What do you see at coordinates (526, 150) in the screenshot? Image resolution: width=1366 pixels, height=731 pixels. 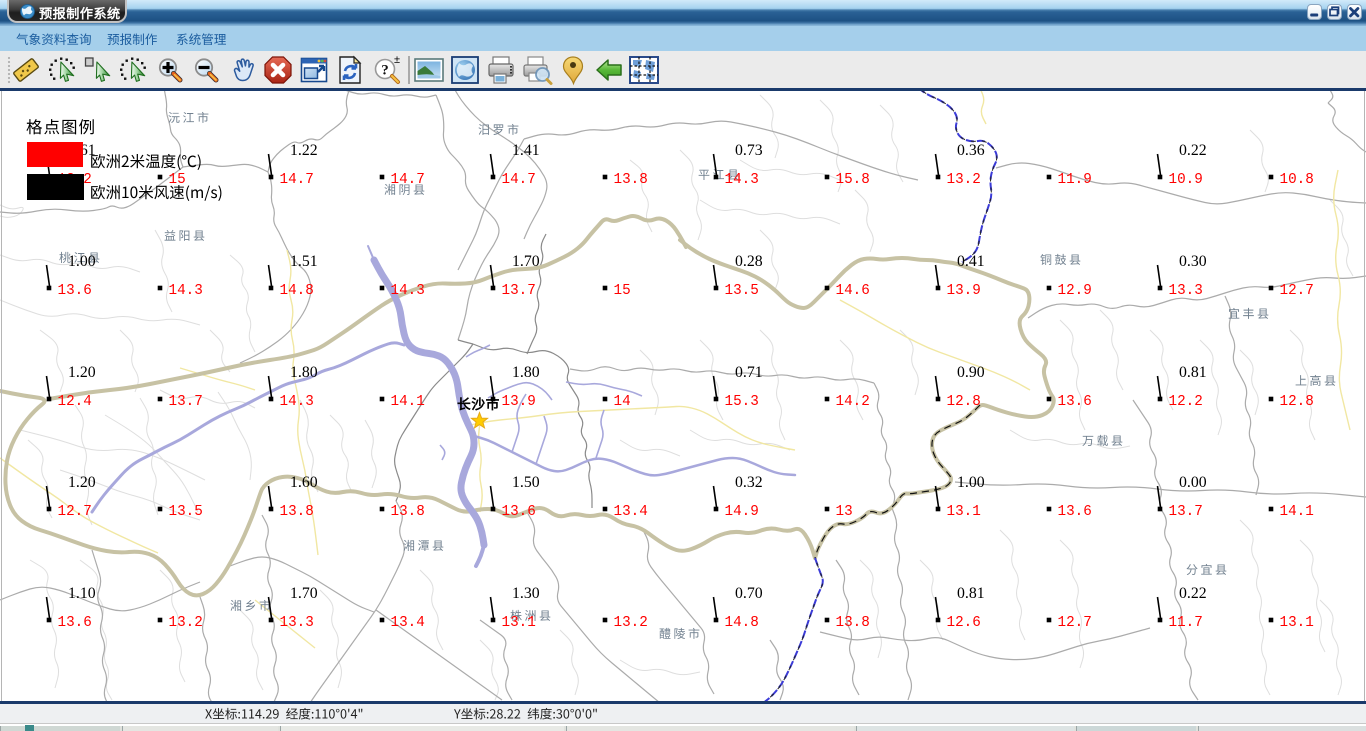 I see `svg-text: 1.41` at bounding box center [526, 150].